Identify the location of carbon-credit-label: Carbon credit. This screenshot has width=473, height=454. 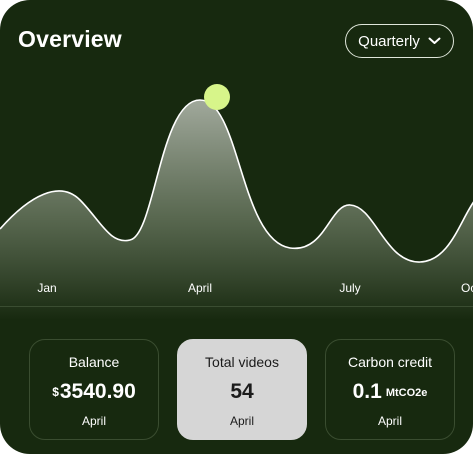
(390, 362).